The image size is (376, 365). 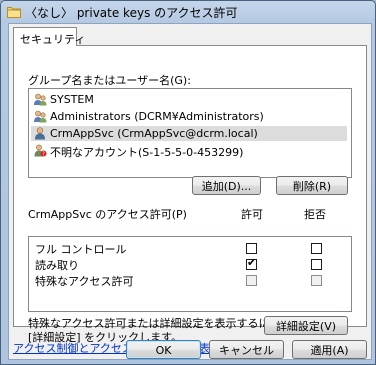 I want to click on principal-name: CrmAppSvc (CrmAppSvc@dcrm.local), so click(x=154, y=133).